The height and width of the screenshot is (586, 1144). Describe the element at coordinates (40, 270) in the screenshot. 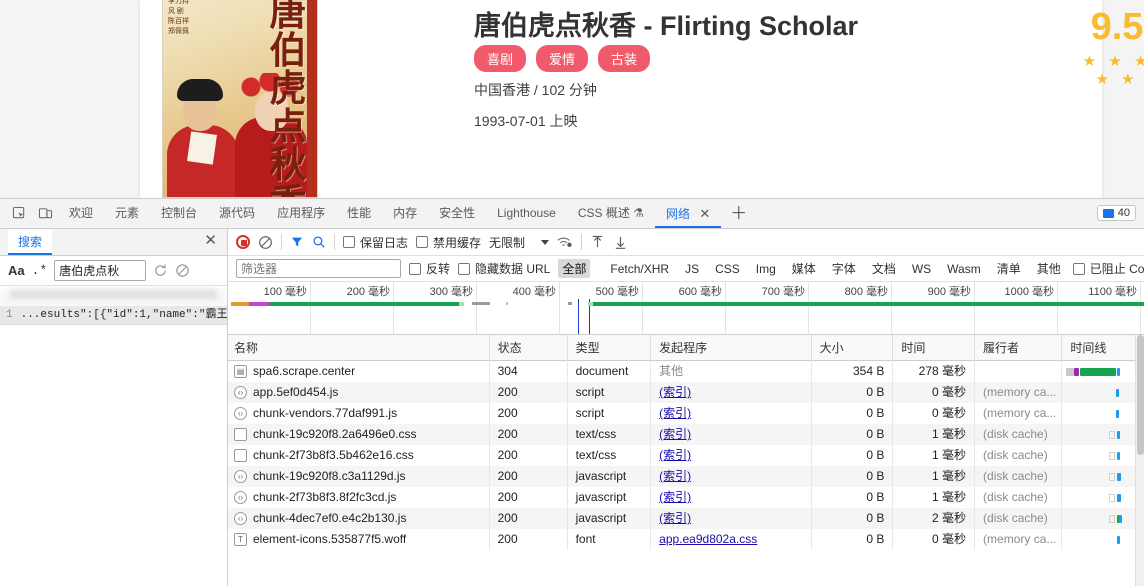

I see `regex-icon: .*` at that location.